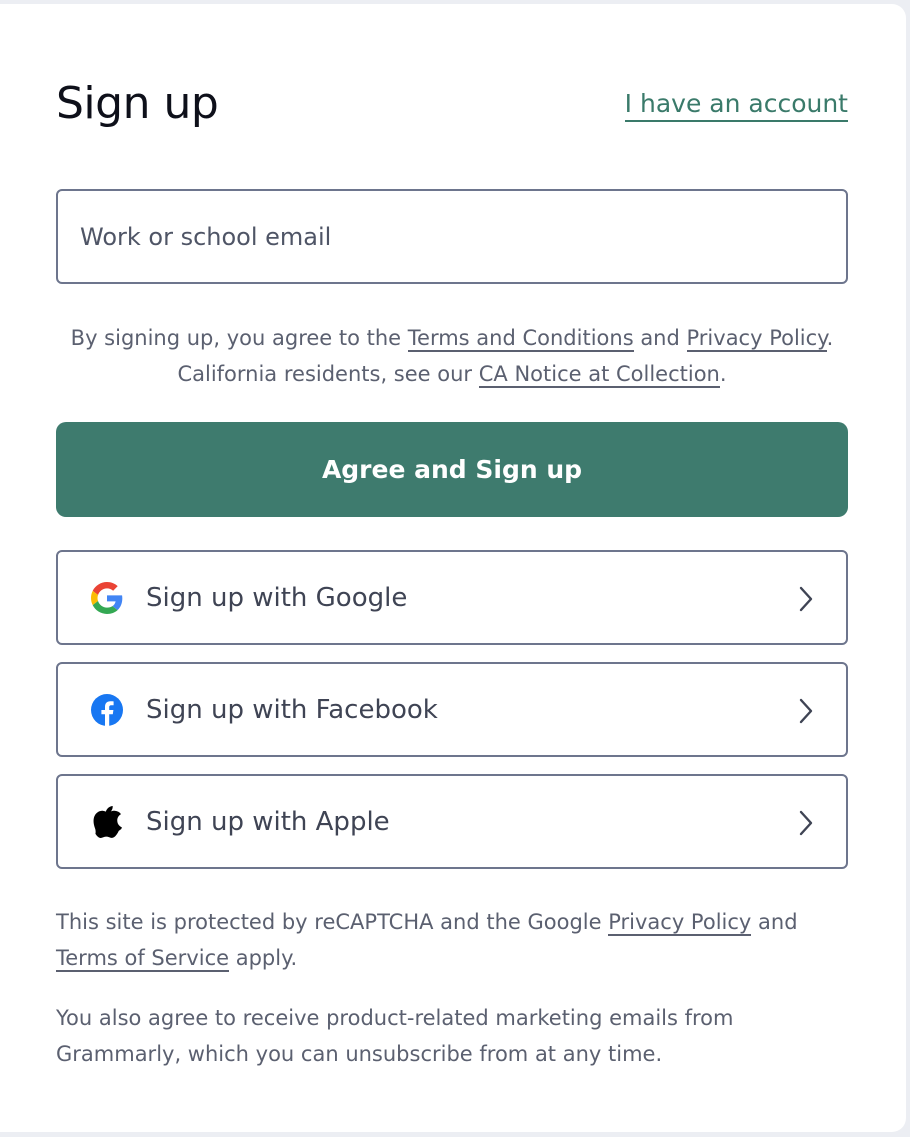 Image resolution: width=910 pixels, height=1137 pixels. Describe the element at coordinates (292, 710) in the screenshot. I see `facebook-button-label: Sign up with Facebook` at that location.